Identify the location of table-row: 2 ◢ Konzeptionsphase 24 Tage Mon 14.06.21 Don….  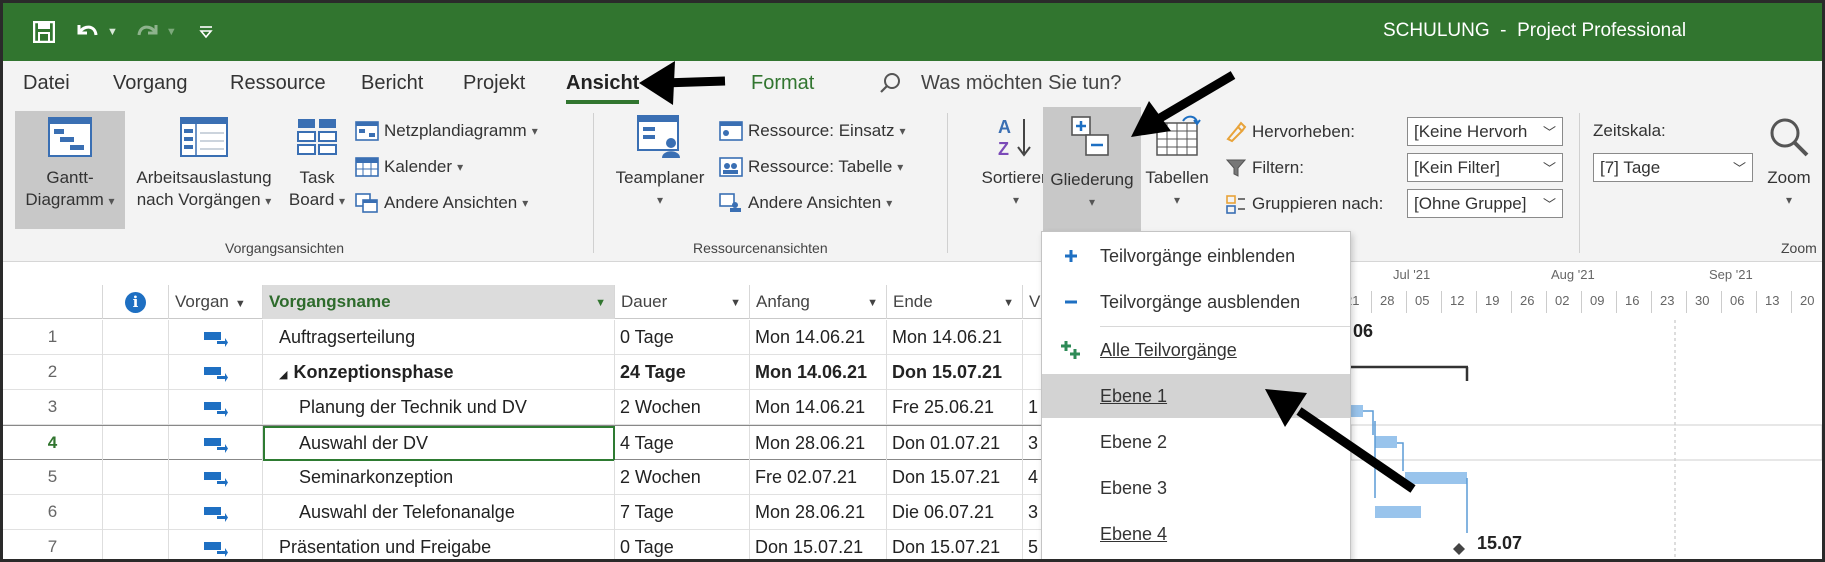
(523, 372).